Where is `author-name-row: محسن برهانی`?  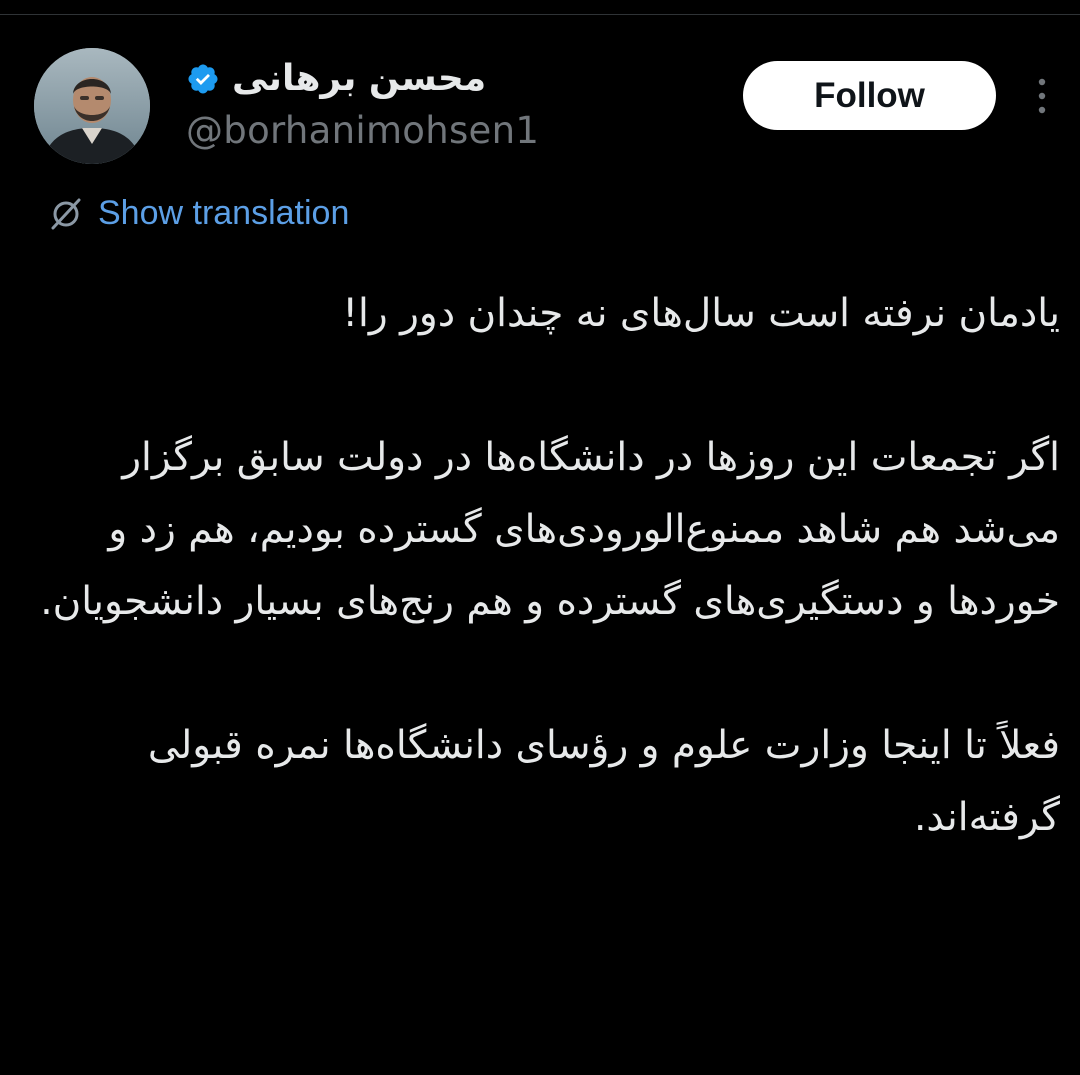 author-name-row: محسن برهانی is located at coordinates (336, 79).